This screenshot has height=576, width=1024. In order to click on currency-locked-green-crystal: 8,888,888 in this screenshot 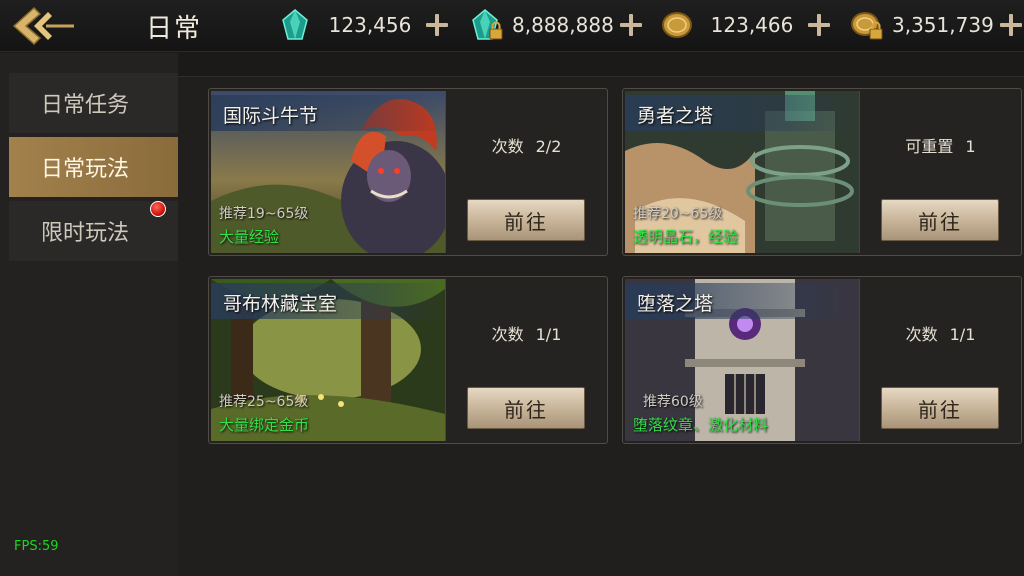, I will do `click(559, 25)`.